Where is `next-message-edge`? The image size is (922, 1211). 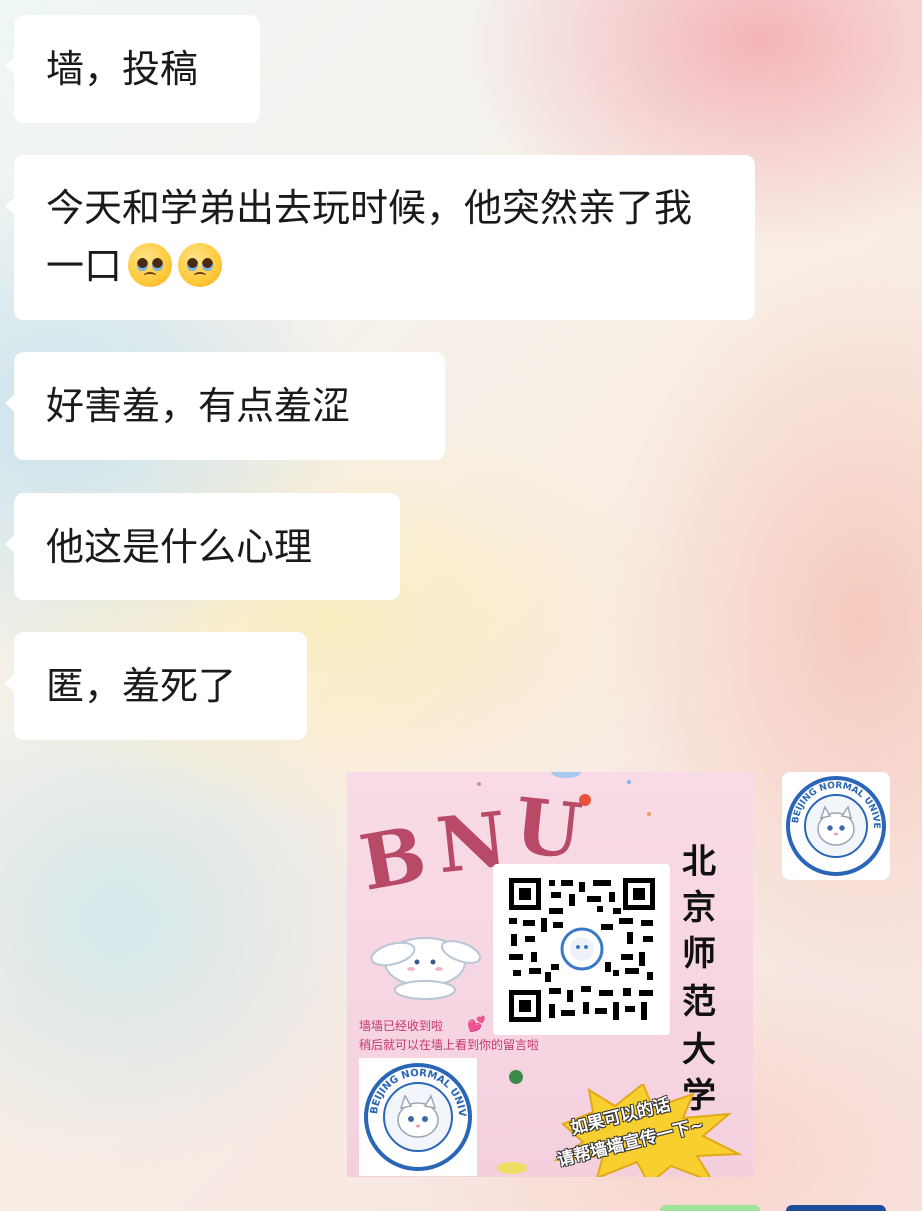 next-message-edge is located at coordinates (710, 1208).